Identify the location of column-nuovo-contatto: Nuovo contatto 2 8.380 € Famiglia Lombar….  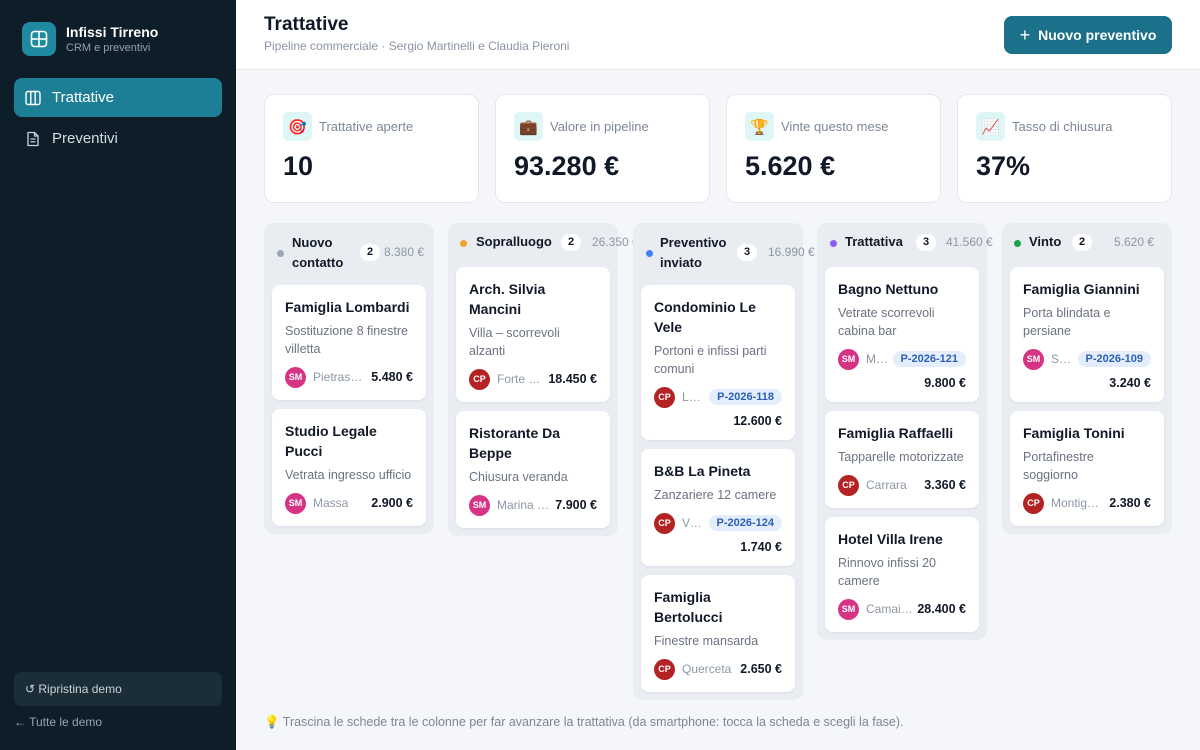
(349, 378).